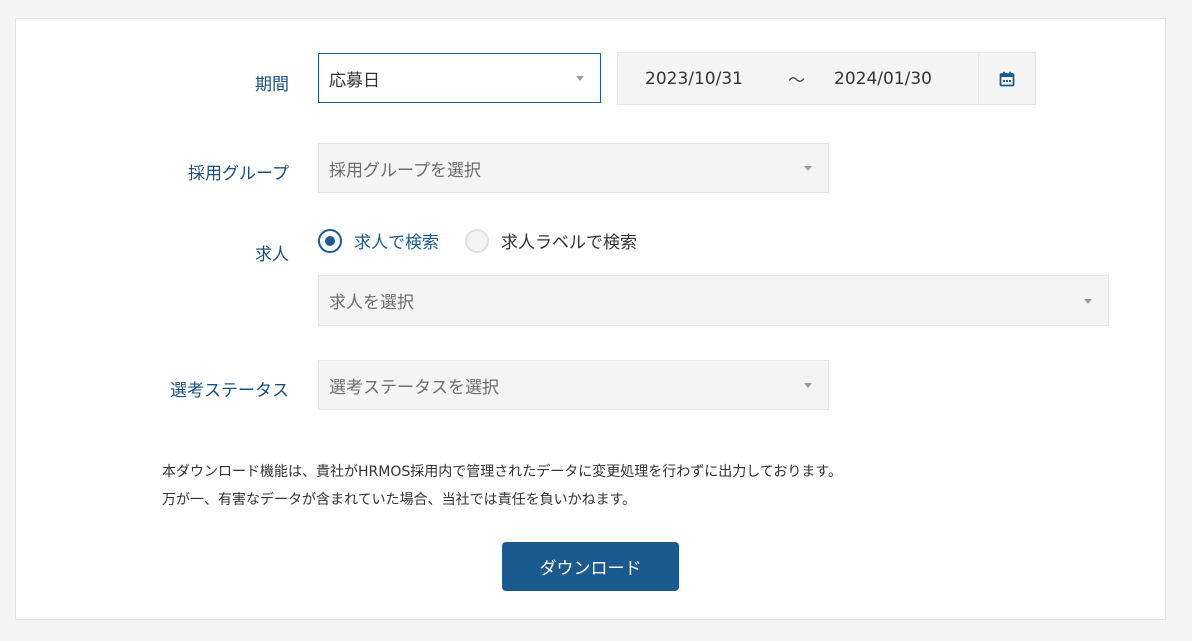 The image size is (1192, 641). I want to click on radio-search-by-job-label: 求人ラベルで検索, so click(551, 240).